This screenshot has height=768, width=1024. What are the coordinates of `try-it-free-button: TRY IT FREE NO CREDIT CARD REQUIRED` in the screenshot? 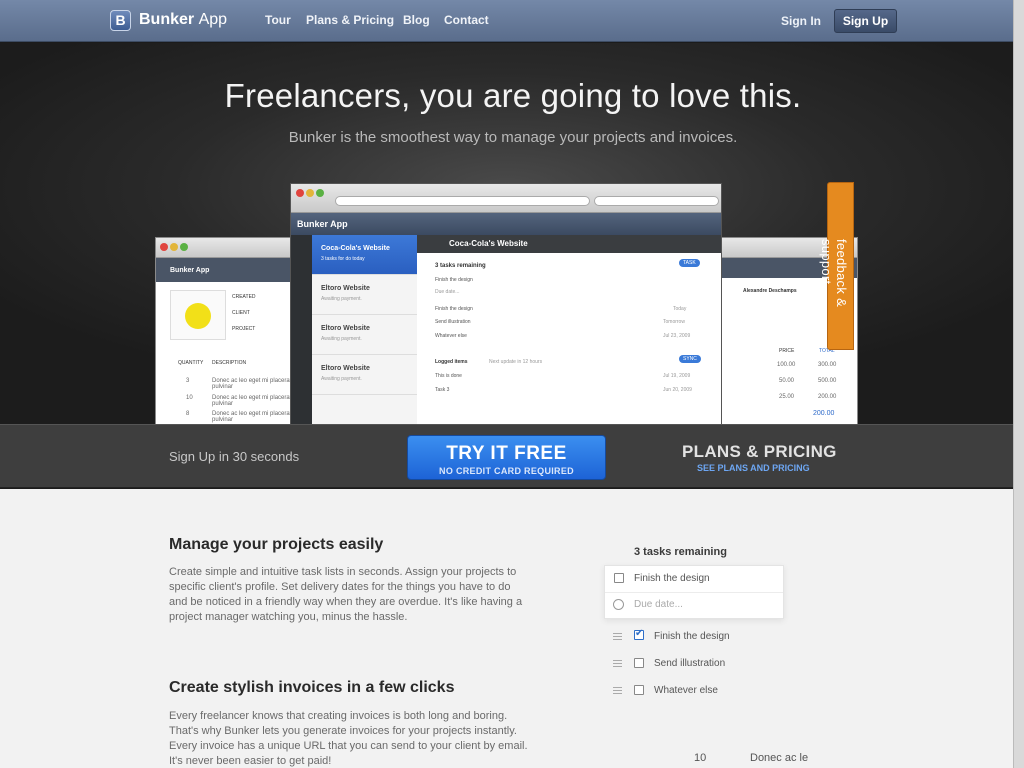 It's located at (506, 457).